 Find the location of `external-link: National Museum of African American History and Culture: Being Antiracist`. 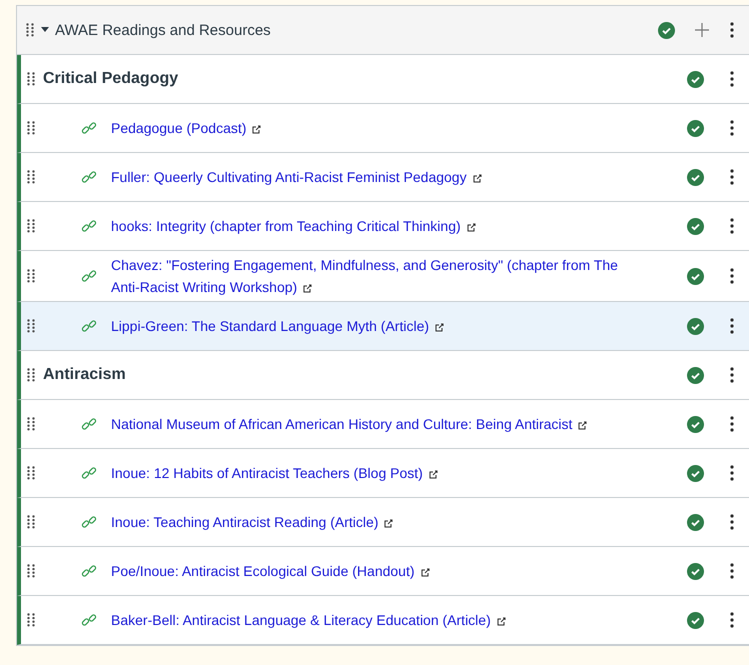

external-link: National Museum of African American History and Culture: Being Antiracist is located at coordinates (395, 424).